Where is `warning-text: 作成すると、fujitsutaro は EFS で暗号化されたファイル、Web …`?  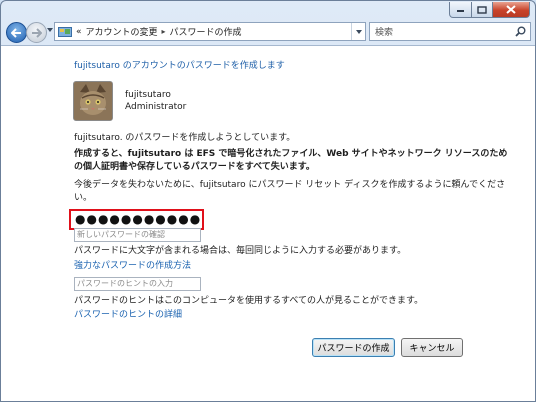
warning-text: 作成すると、fujitsutaro は EFS で暗号化されたファイル、Web … is located at coordinates (291, 160).